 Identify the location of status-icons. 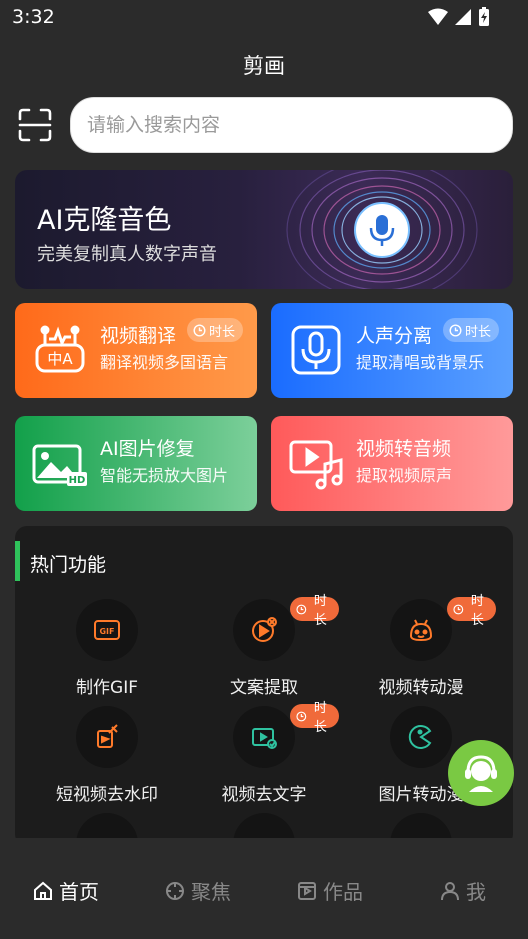
(459, 17).